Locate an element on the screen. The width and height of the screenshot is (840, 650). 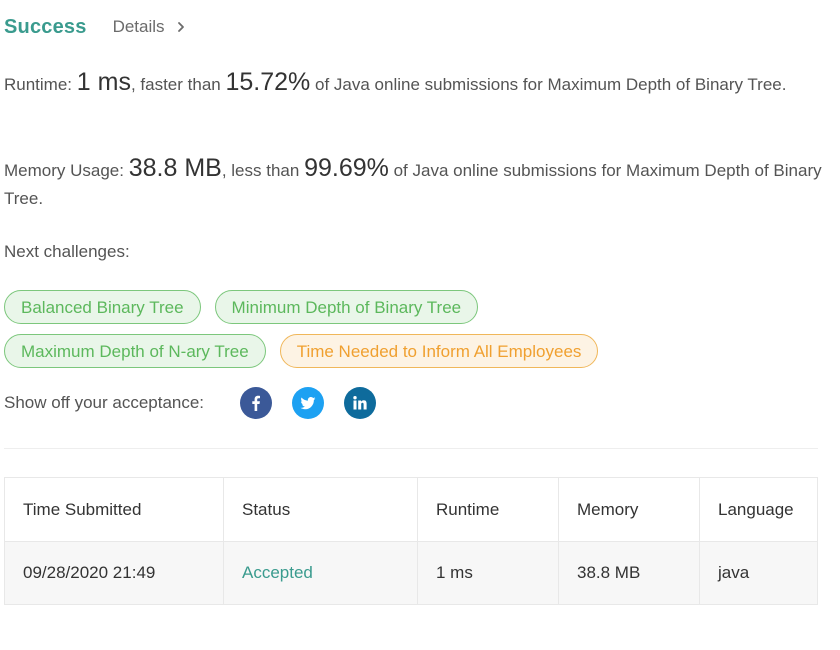
memory-value: 38.8 MB is located at coordinates (175, 168).